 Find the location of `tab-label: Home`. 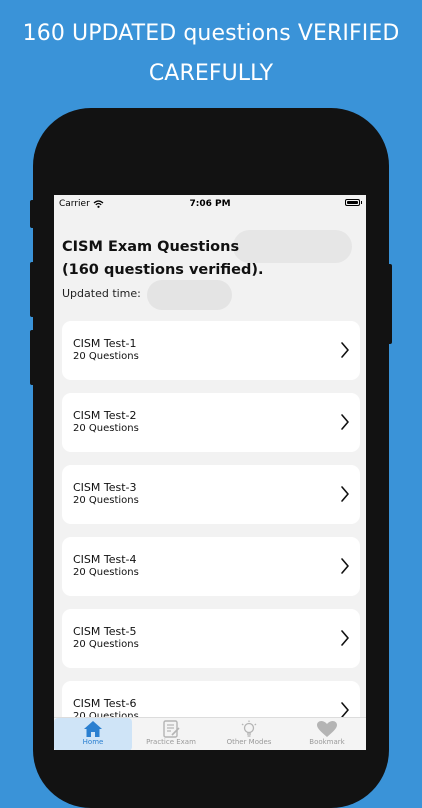

tab-label: Home is located at coordinates (93, 742).